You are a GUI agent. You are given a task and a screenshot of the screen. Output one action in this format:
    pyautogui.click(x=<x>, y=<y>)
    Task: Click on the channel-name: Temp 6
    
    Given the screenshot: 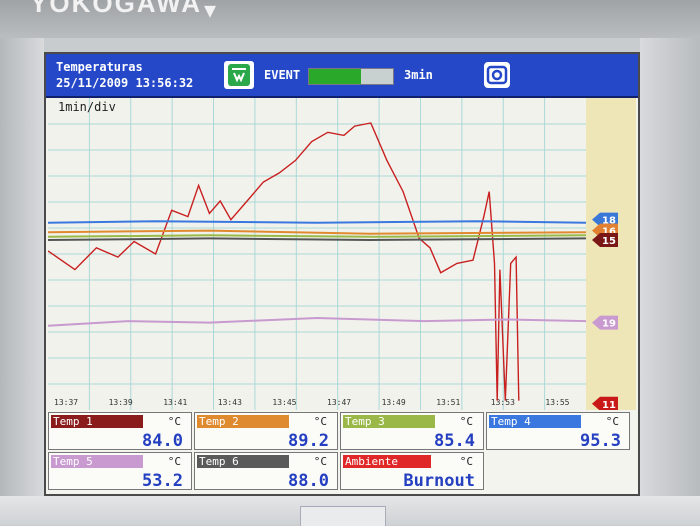 What is the action you would take?
    pyautogui.click(x=243, y=461)
    